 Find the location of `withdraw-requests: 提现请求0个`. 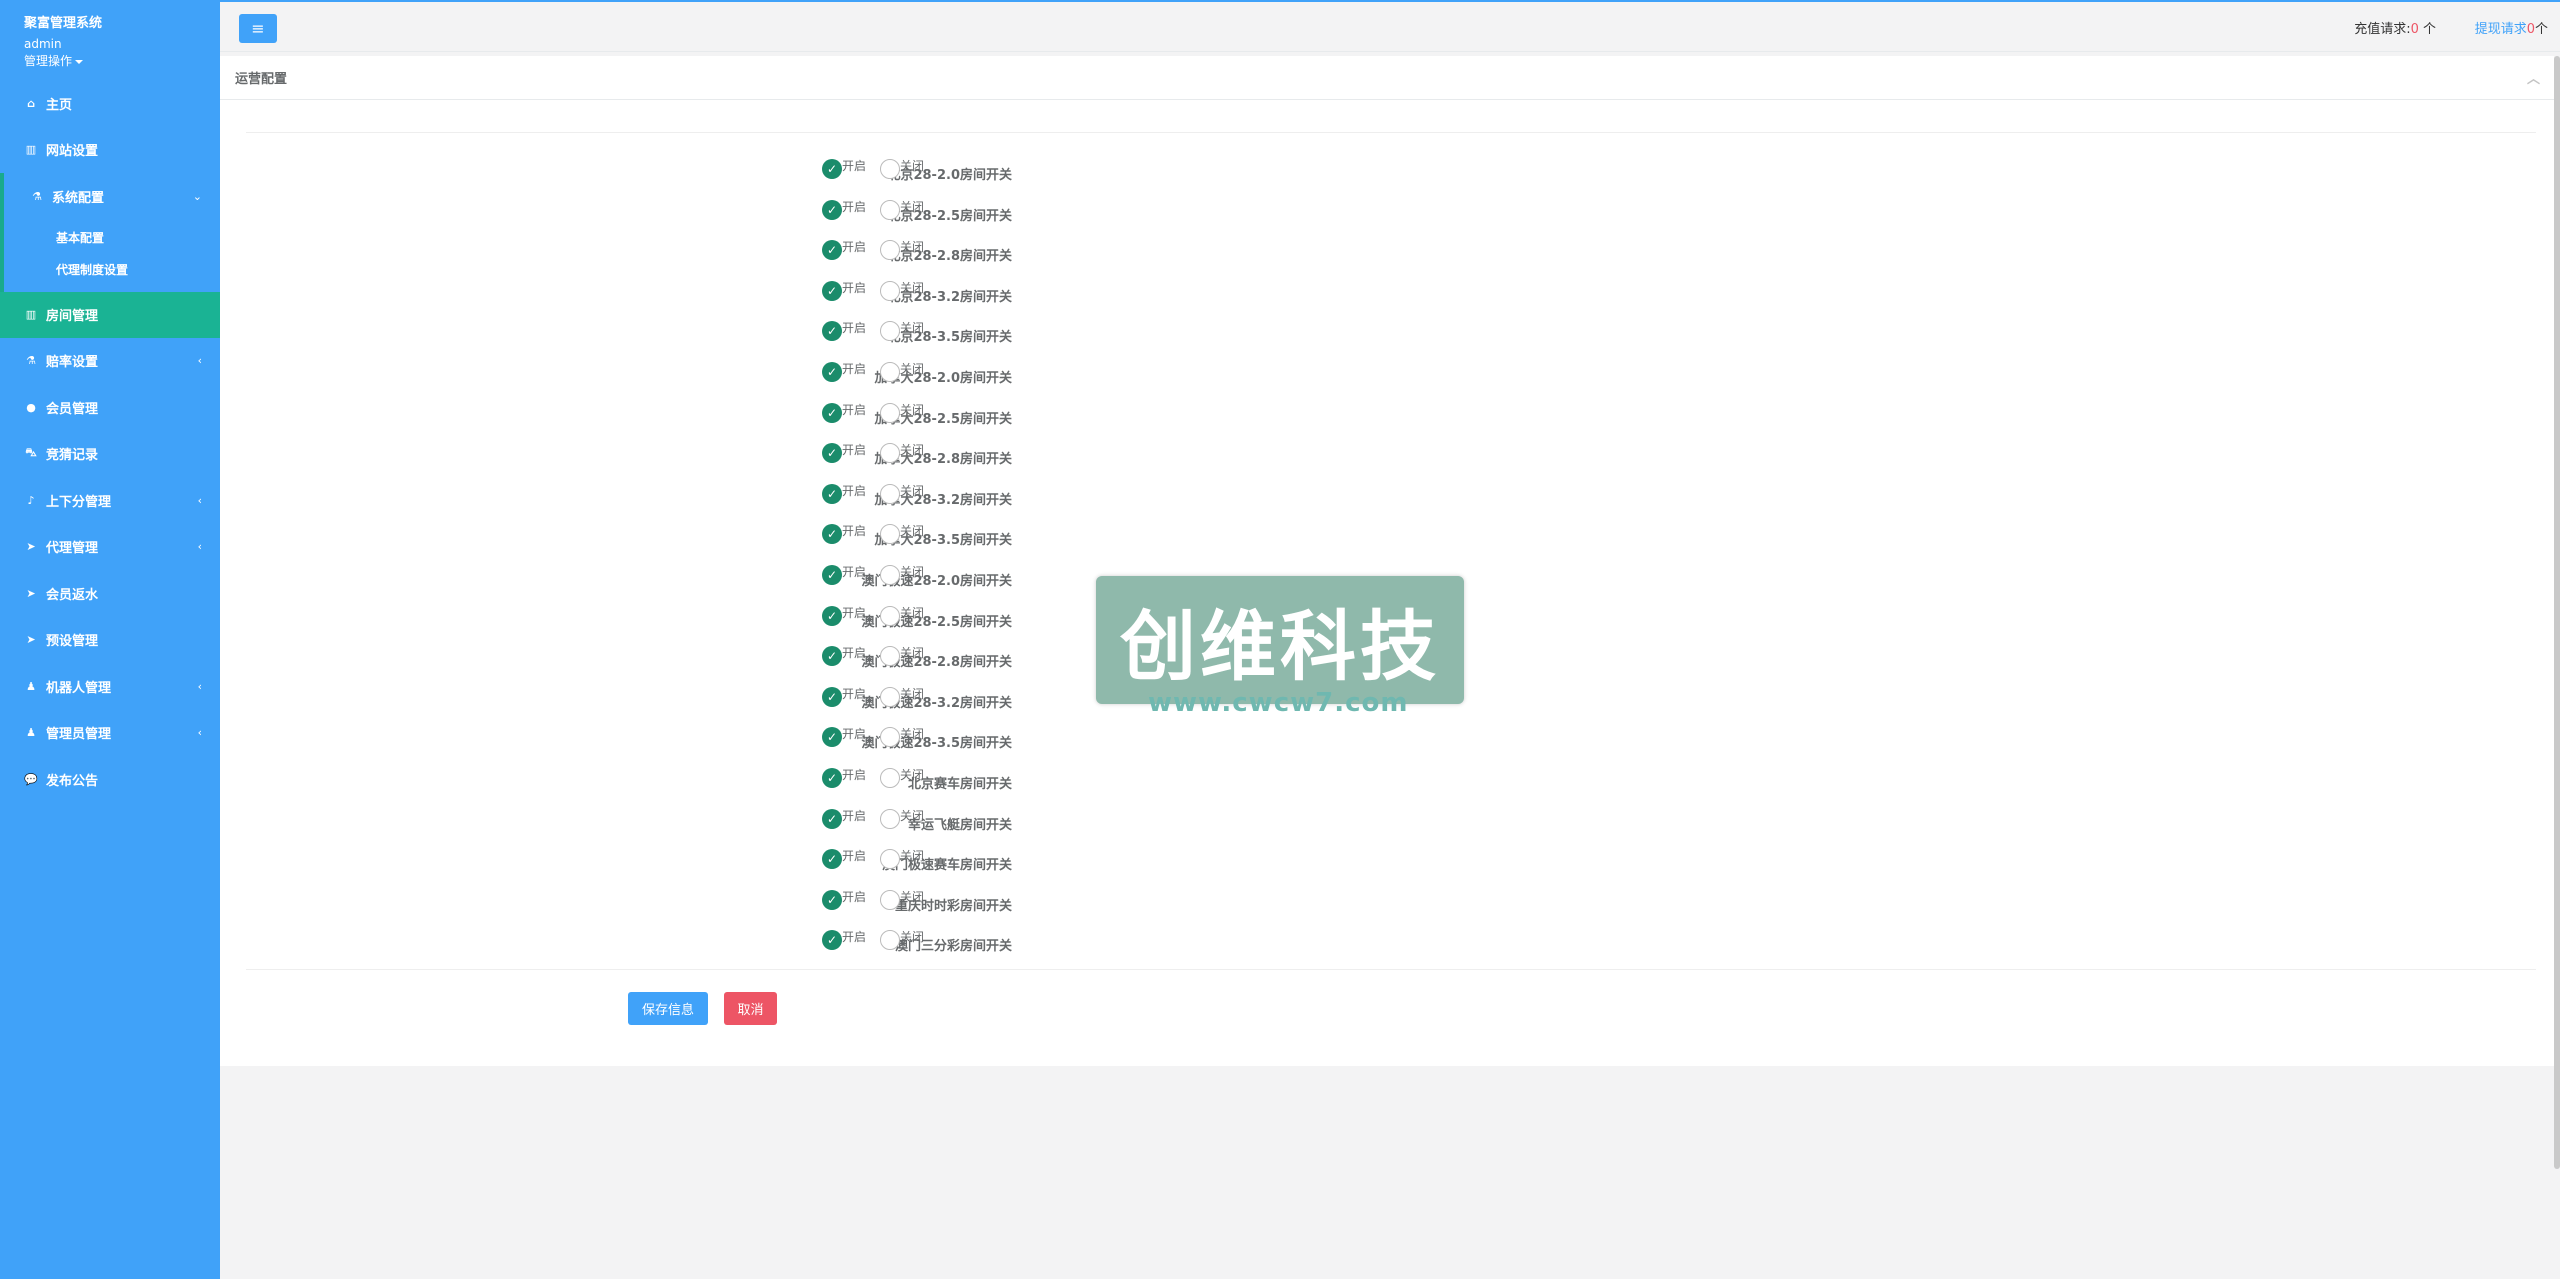

withdraw-requests: 提现请求0个 is located at coordinates (2511, 27).